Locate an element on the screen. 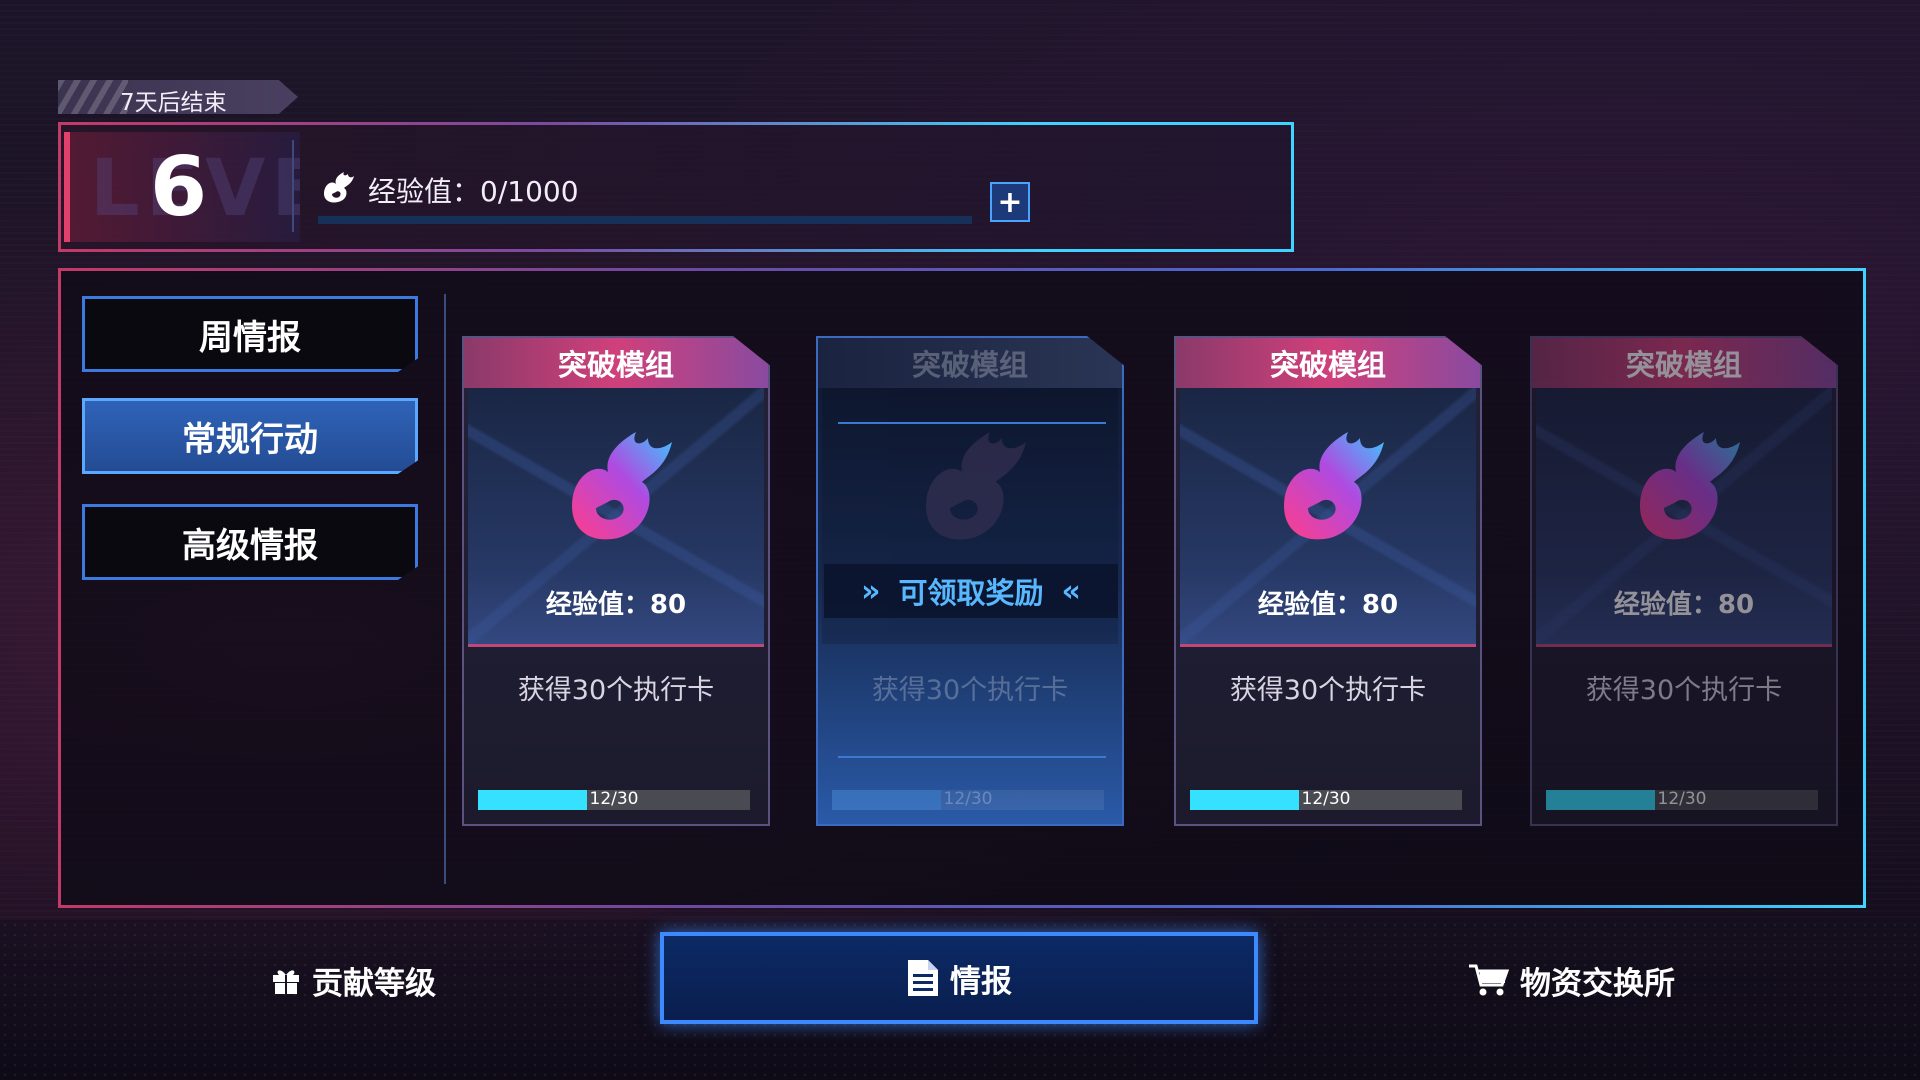 The height and width of the screenshot is (1080, 1920). countdown-text: 7天后结束 is located at coordinates (173, 103).